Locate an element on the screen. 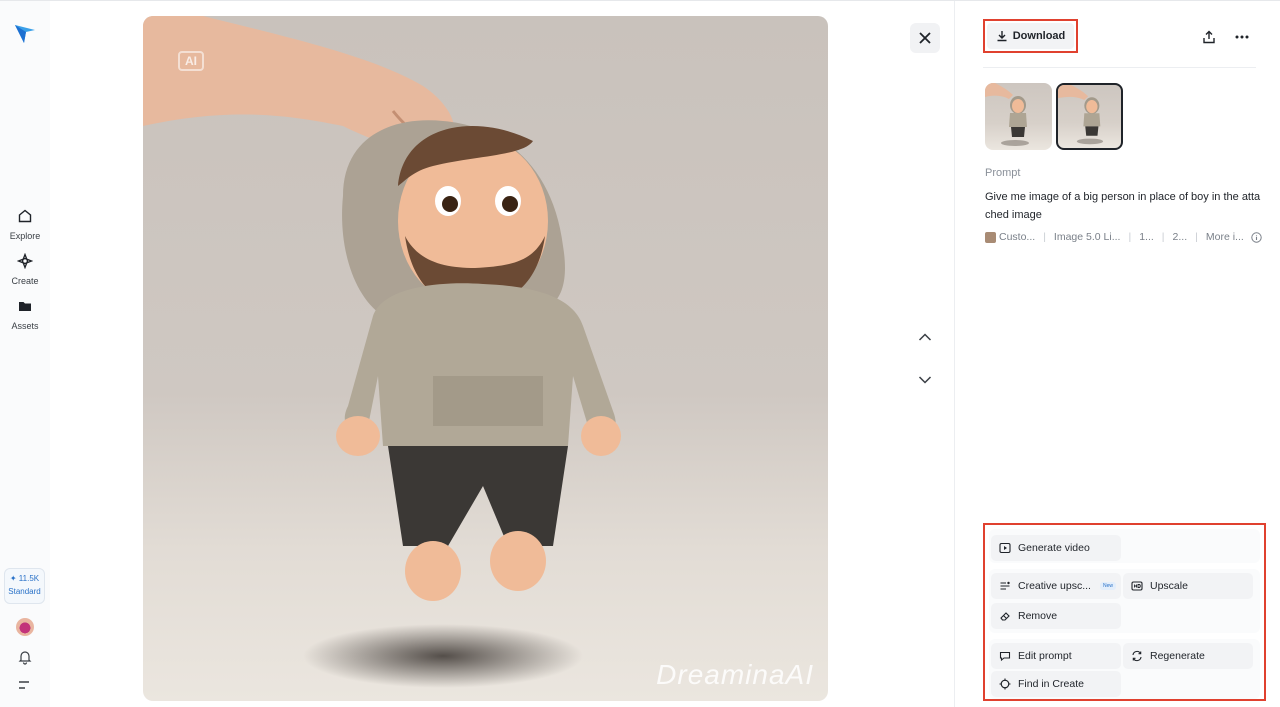  folder-icon is located at coordinates (25, 306).